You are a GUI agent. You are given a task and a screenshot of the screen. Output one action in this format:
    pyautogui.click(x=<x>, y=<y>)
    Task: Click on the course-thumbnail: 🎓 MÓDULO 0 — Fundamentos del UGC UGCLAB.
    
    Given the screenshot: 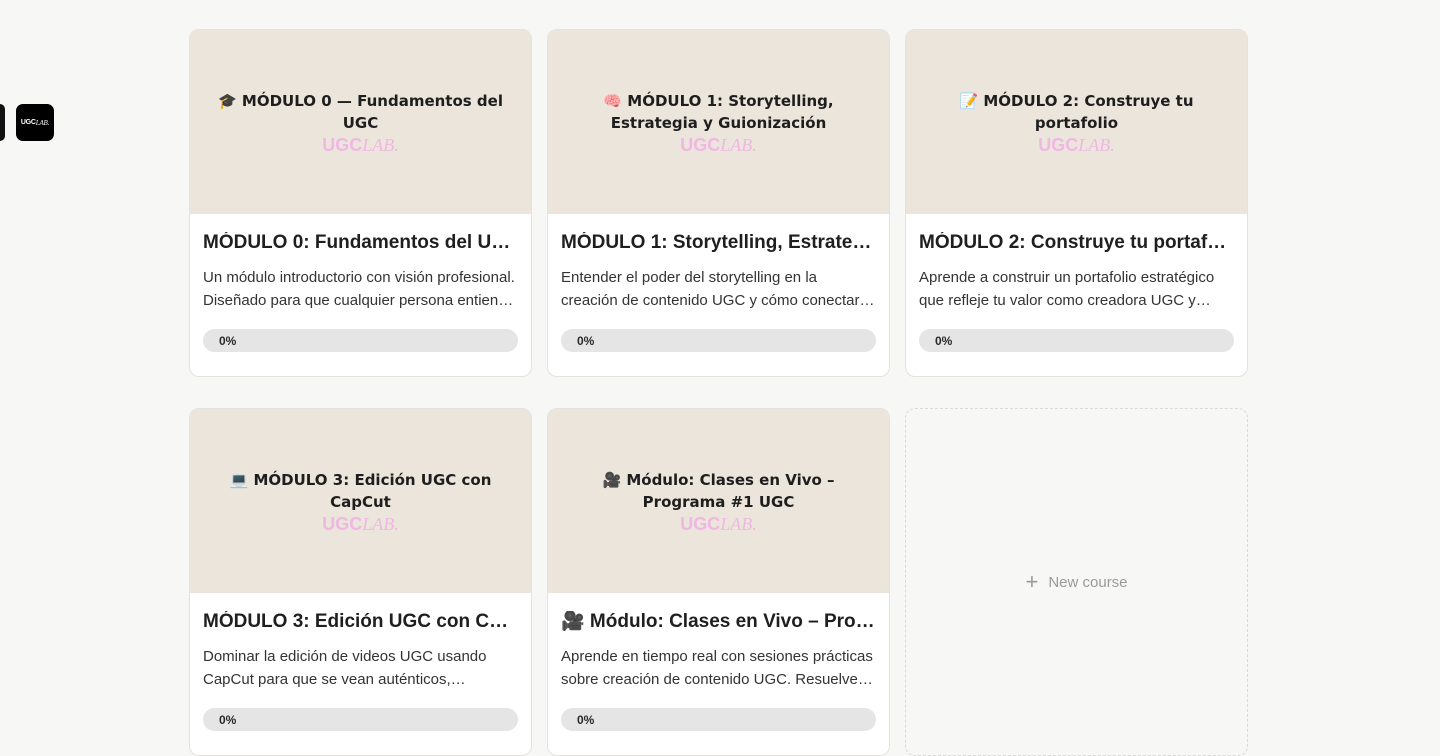 What is the action you would take?
    pyautogui.click(x=360, y=122)
    